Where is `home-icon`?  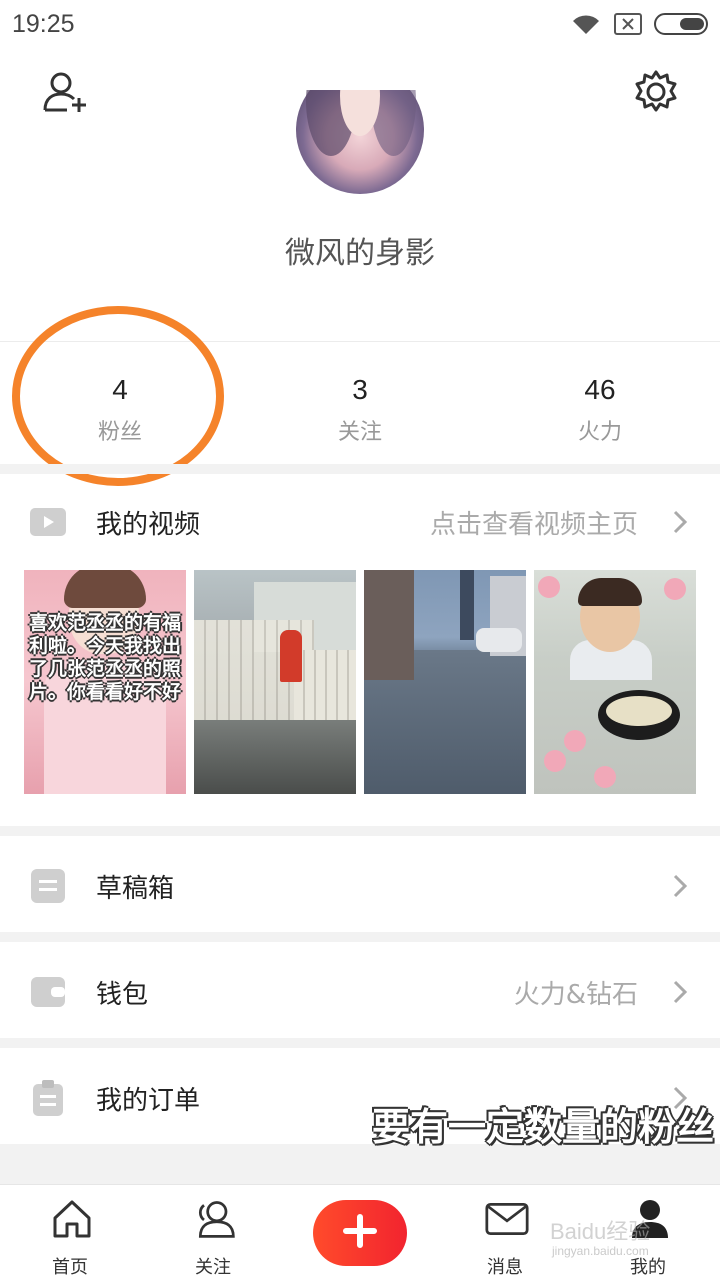 home-icon is located at coordinates (72, 1219).